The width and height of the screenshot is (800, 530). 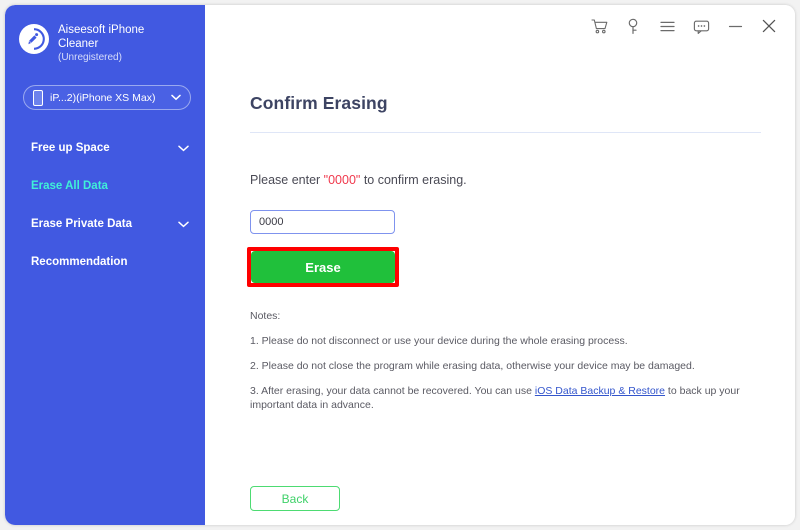 What do you see at coordinates (413, 180) in the screenshot?
I see `prompt-suffix: to confirm erasing.` at bounding box center [413, 180].